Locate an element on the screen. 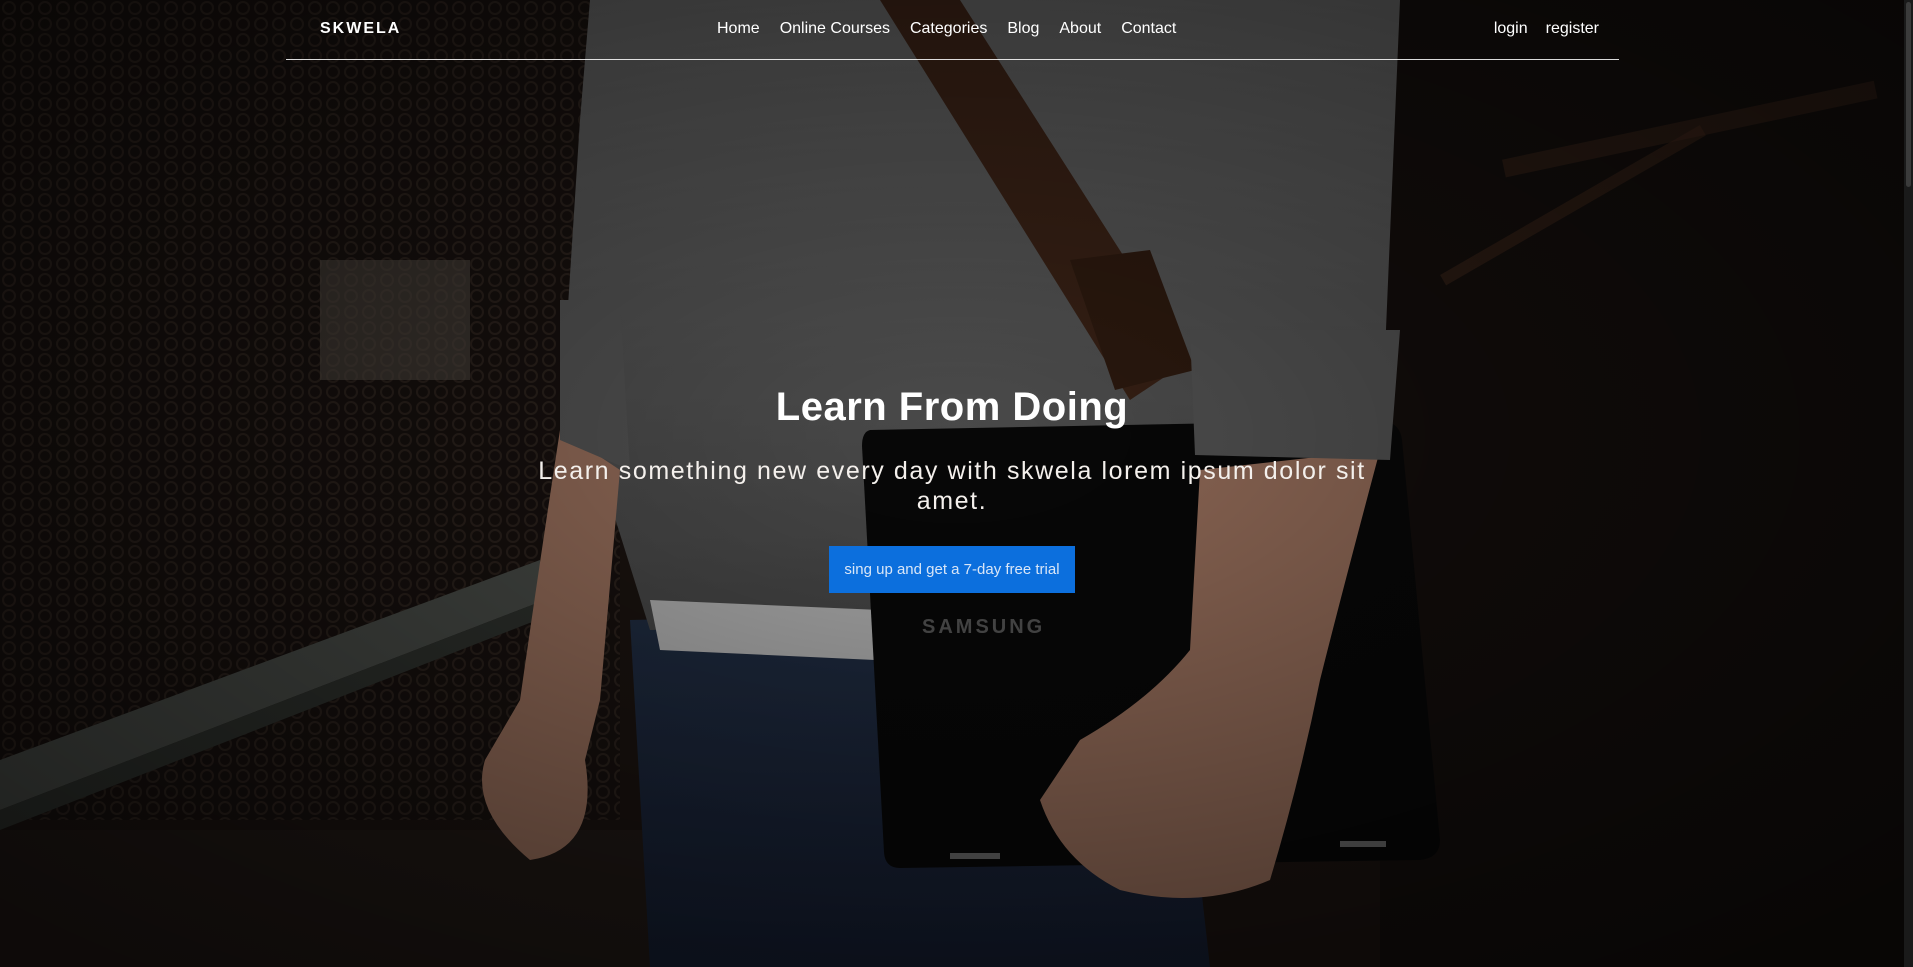 Image resolution: width=1913 pixels, height=967 pixels. nav-link-home: Home is located at coordinates (738, 29).